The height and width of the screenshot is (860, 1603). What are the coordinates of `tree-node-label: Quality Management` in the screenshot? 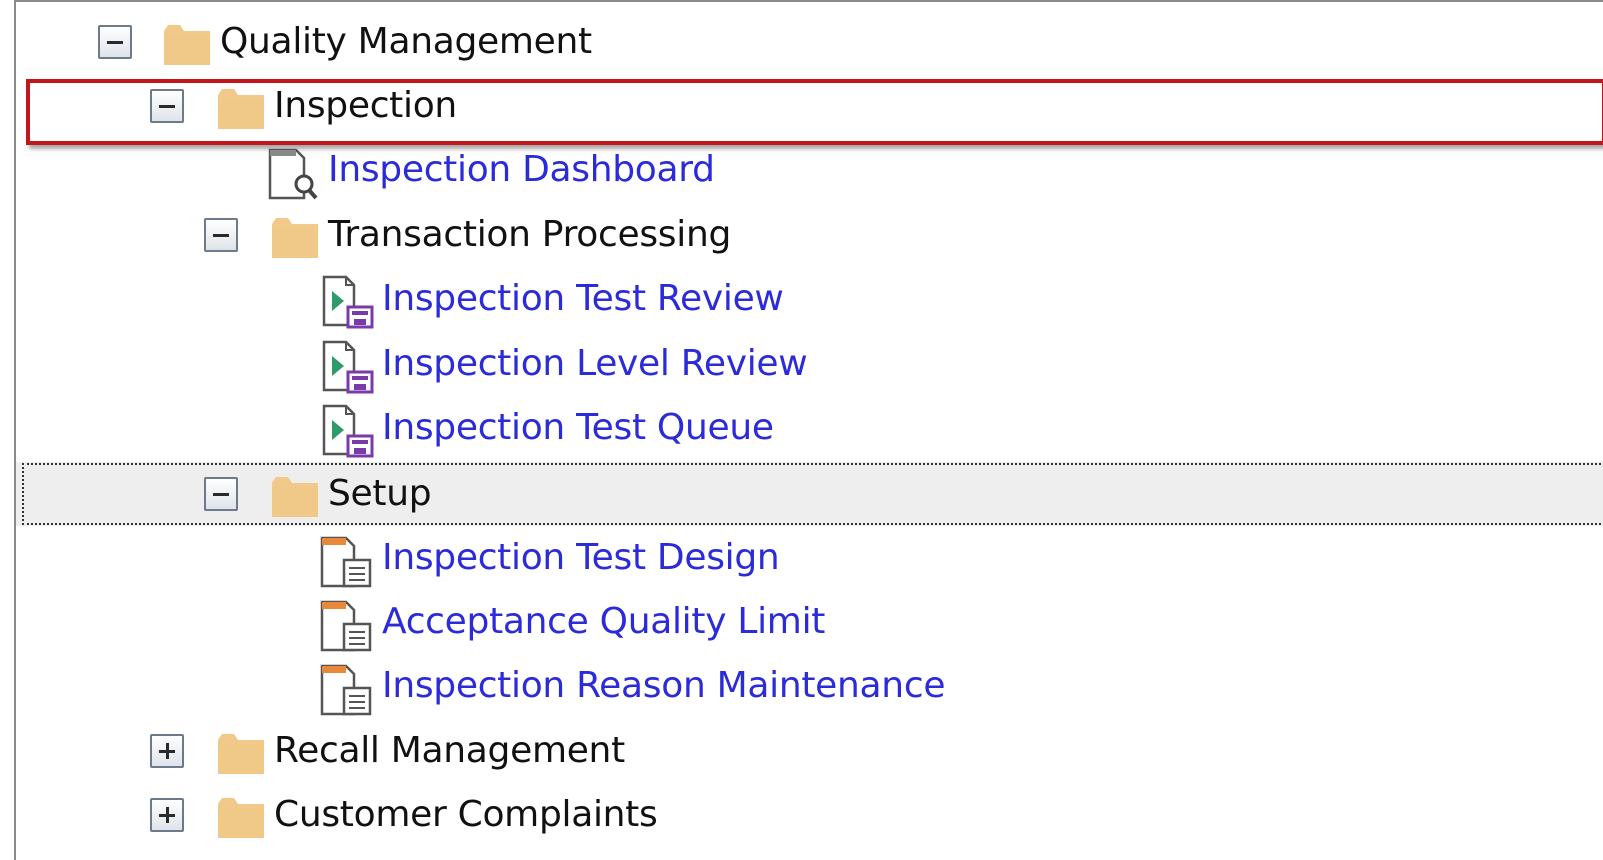 It's located at (406, 41).